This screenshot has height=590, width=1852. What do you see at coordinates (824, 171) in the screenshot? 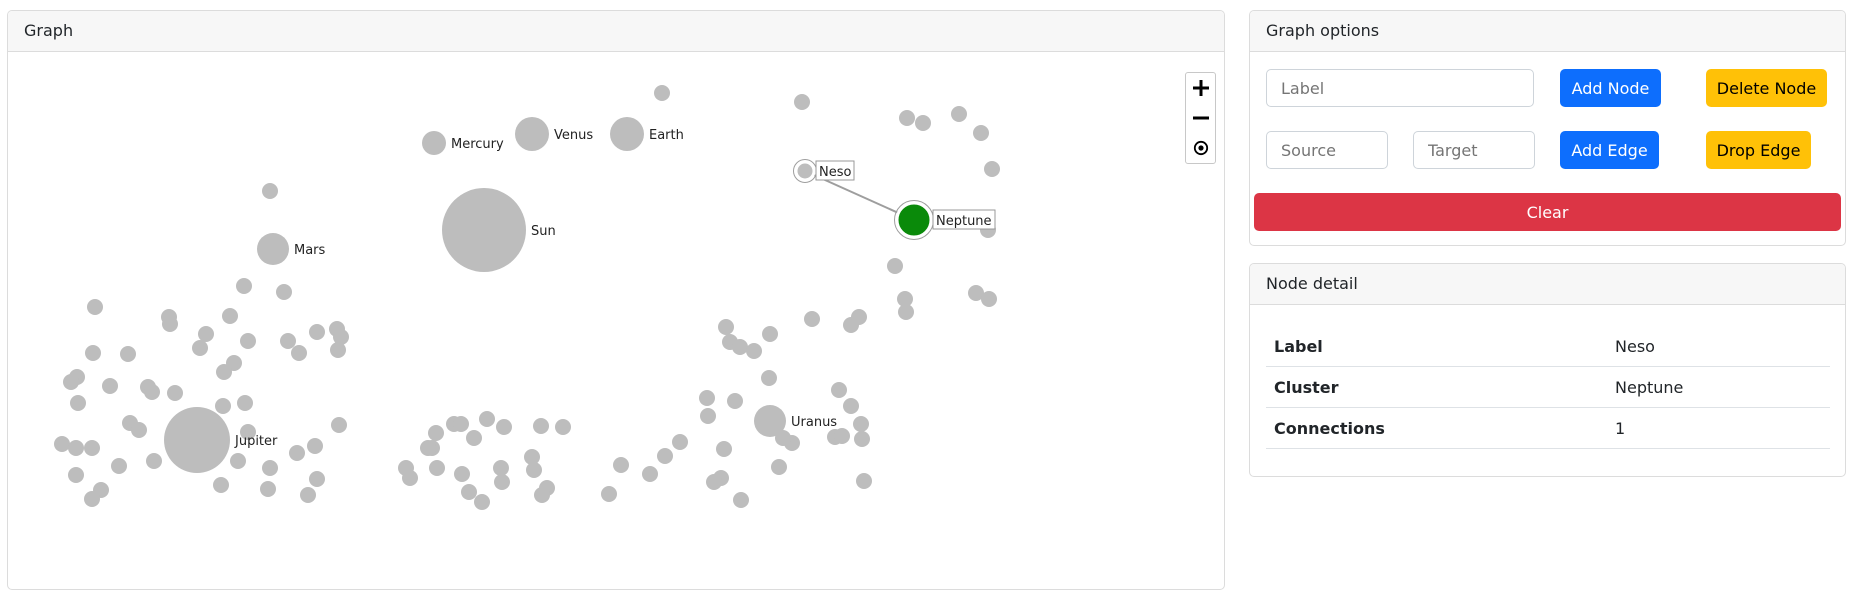
I see `graph-node-neso: Neso` at bounding box center [824, 171].